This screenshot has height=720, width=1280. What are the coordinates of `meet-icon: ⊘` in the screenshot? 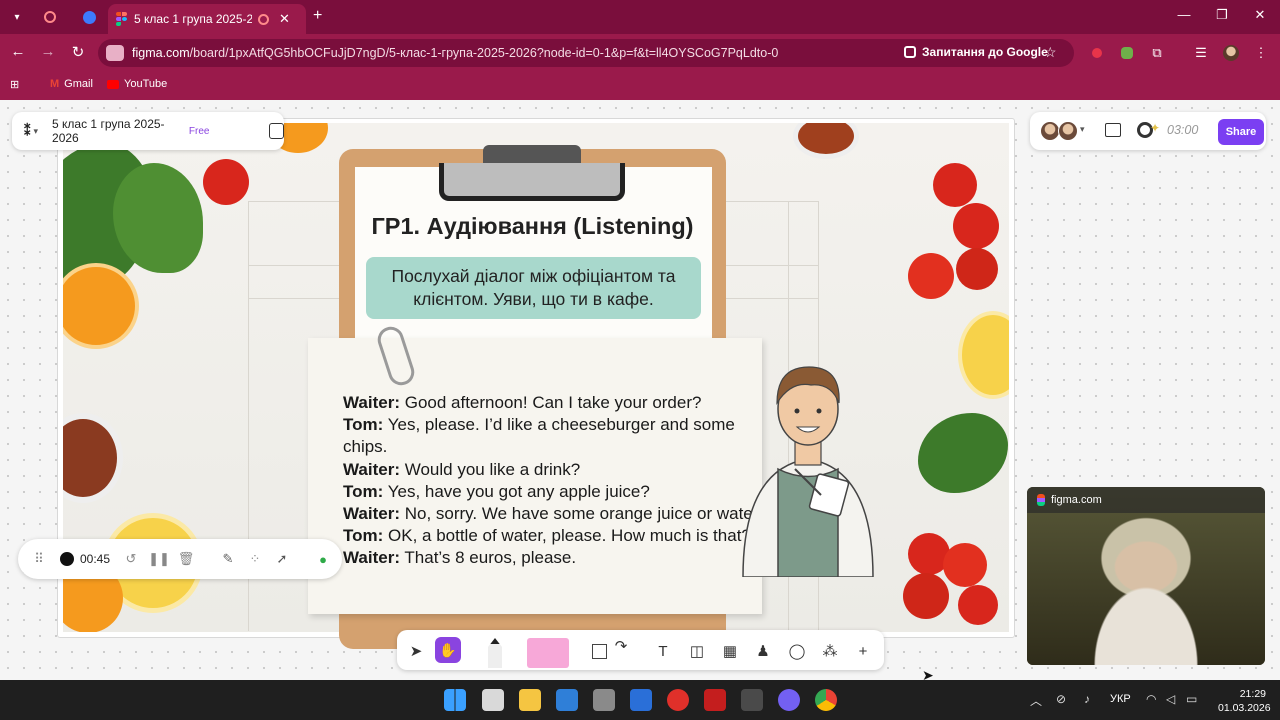 It's located at (1061, 699).